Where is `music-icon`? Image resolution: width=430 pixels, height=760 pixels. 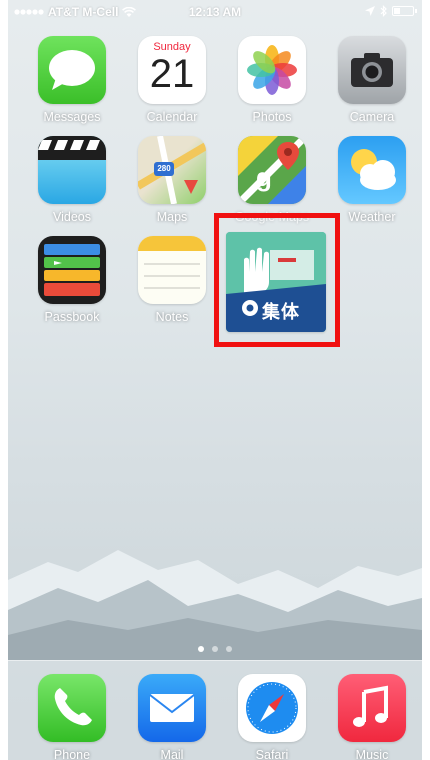
music-icon is located at coordinates (372, 708).